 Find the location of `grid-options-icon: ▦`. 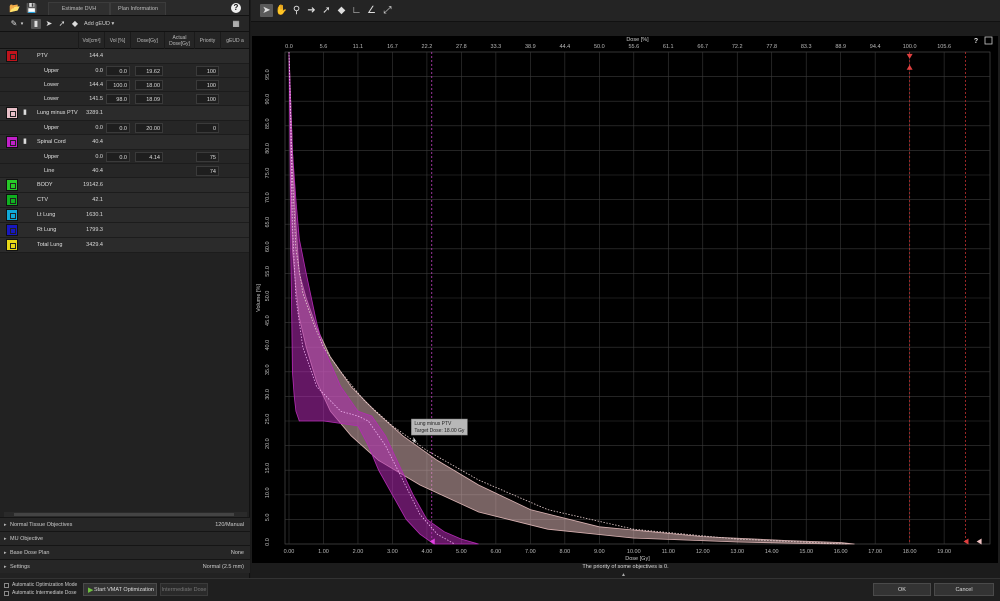

grid-options-icon: ▦ is located at coordinates (236, 24).